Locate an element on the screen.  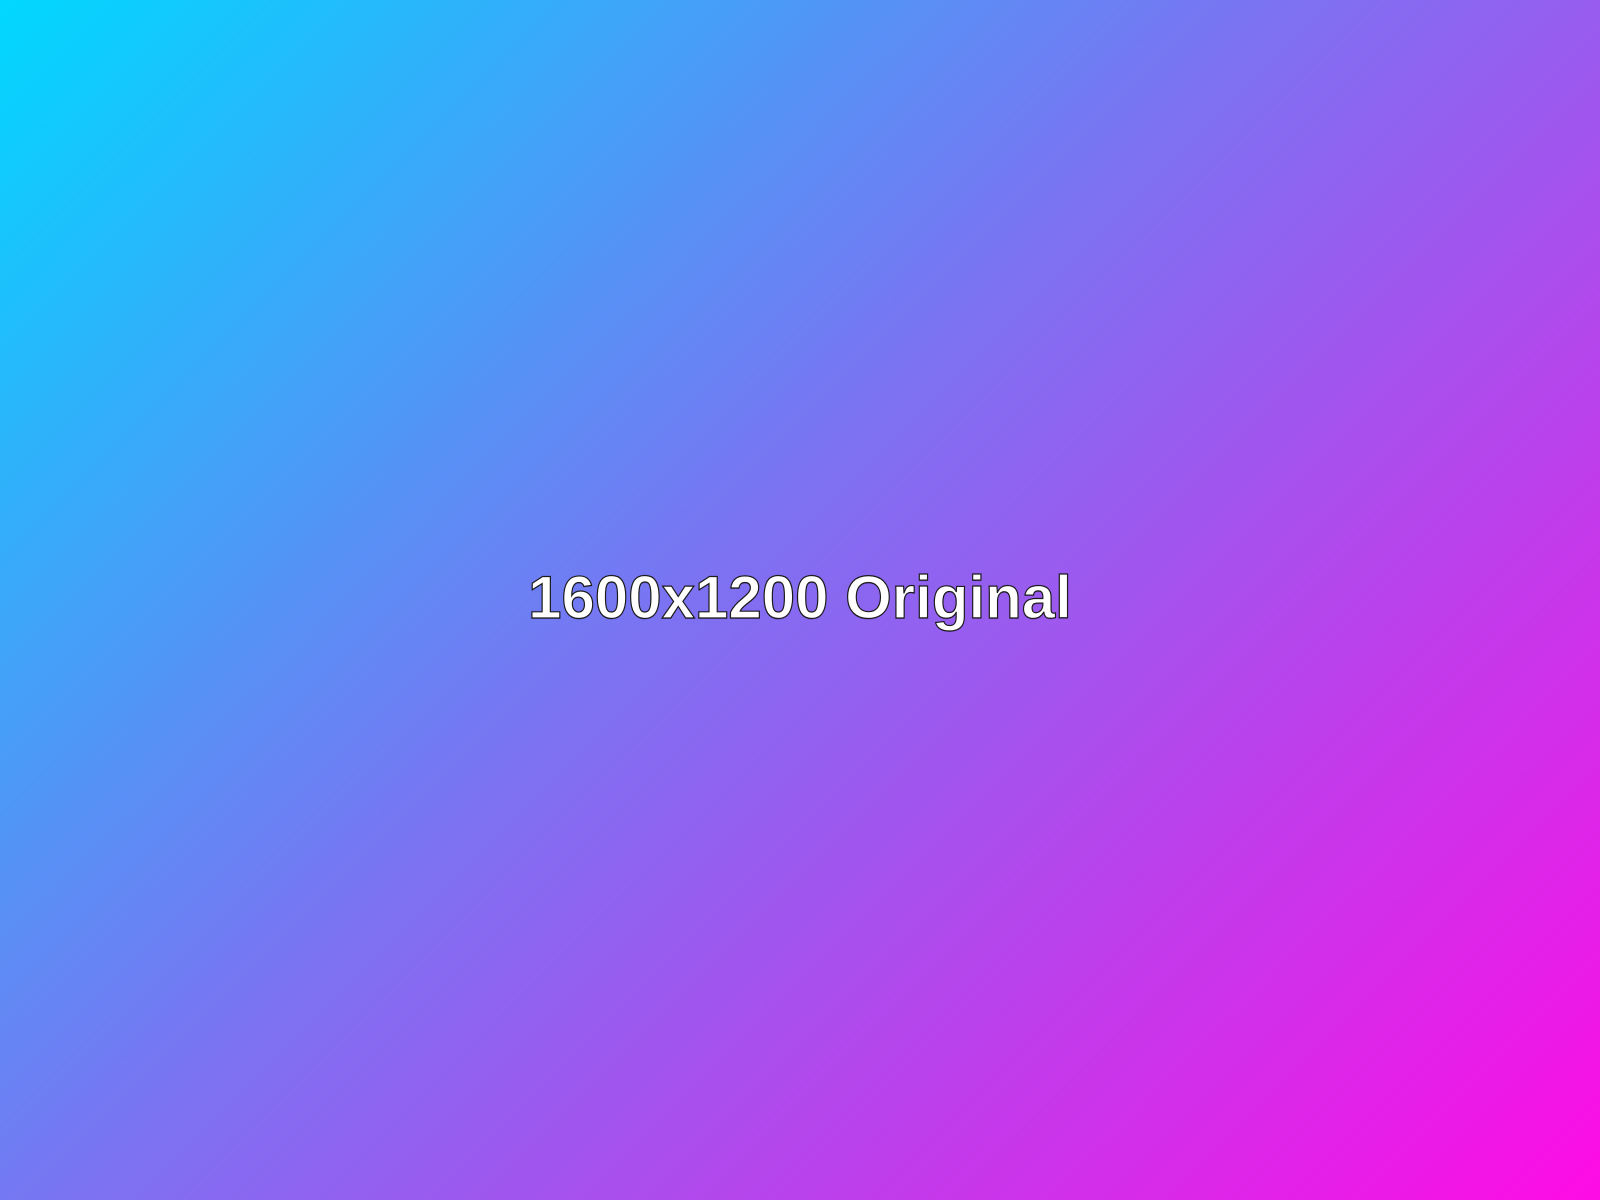
center-label: 1600x1200 Original is located at coordinates (800, 597).